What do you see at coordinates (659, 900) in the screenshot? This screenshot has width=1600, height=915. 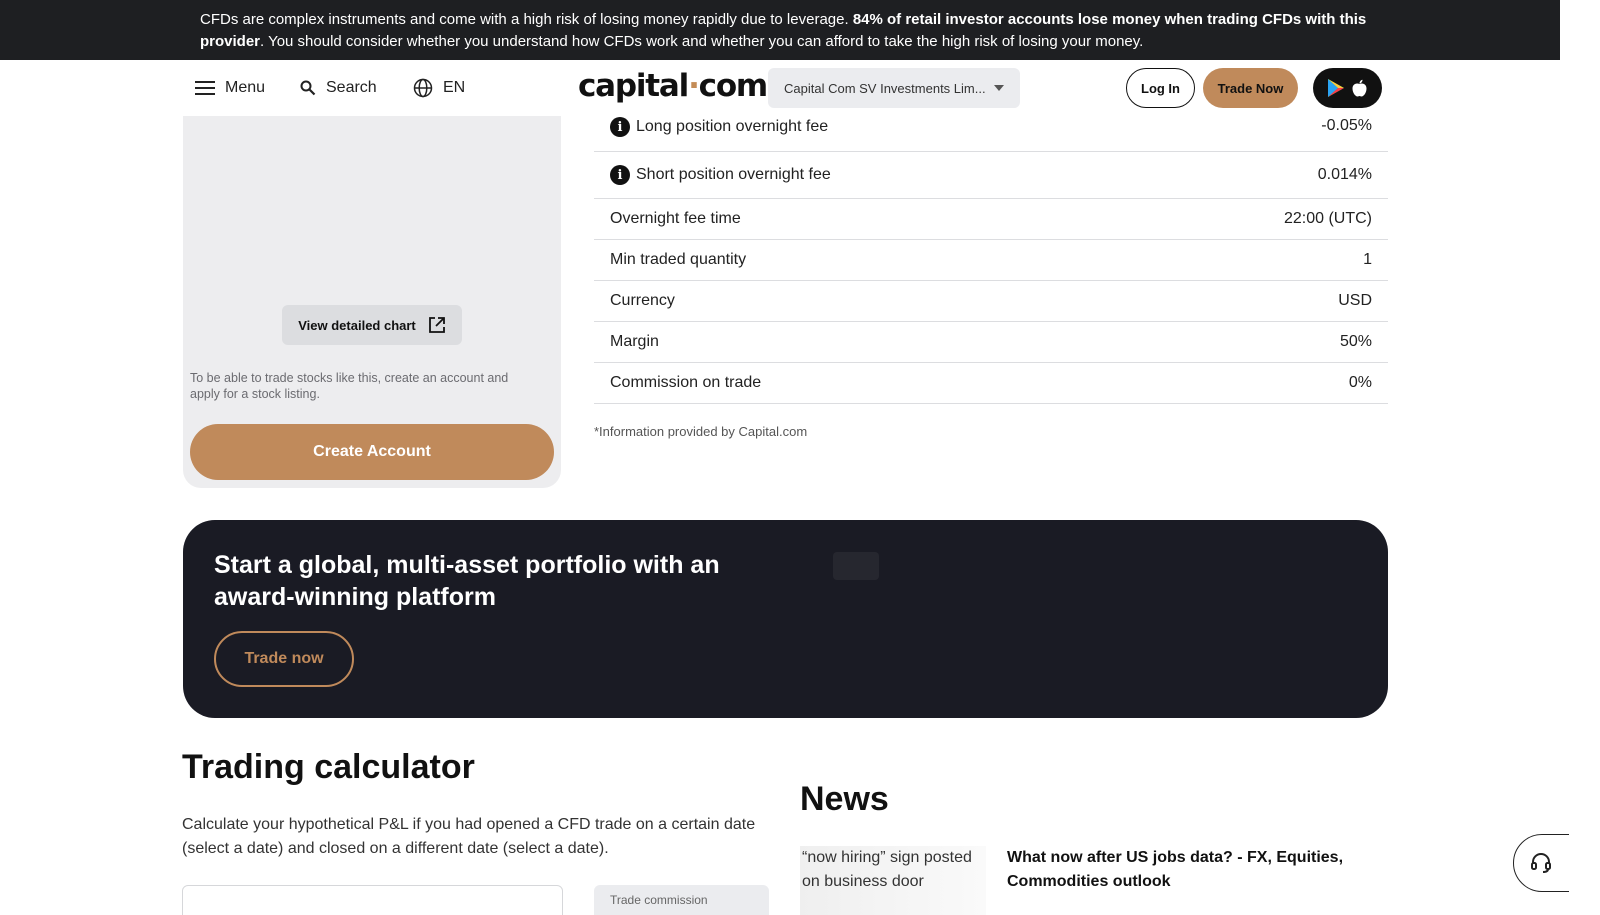 I see `trade-commission-label: Trade commission` at bounding box center [659, 900].